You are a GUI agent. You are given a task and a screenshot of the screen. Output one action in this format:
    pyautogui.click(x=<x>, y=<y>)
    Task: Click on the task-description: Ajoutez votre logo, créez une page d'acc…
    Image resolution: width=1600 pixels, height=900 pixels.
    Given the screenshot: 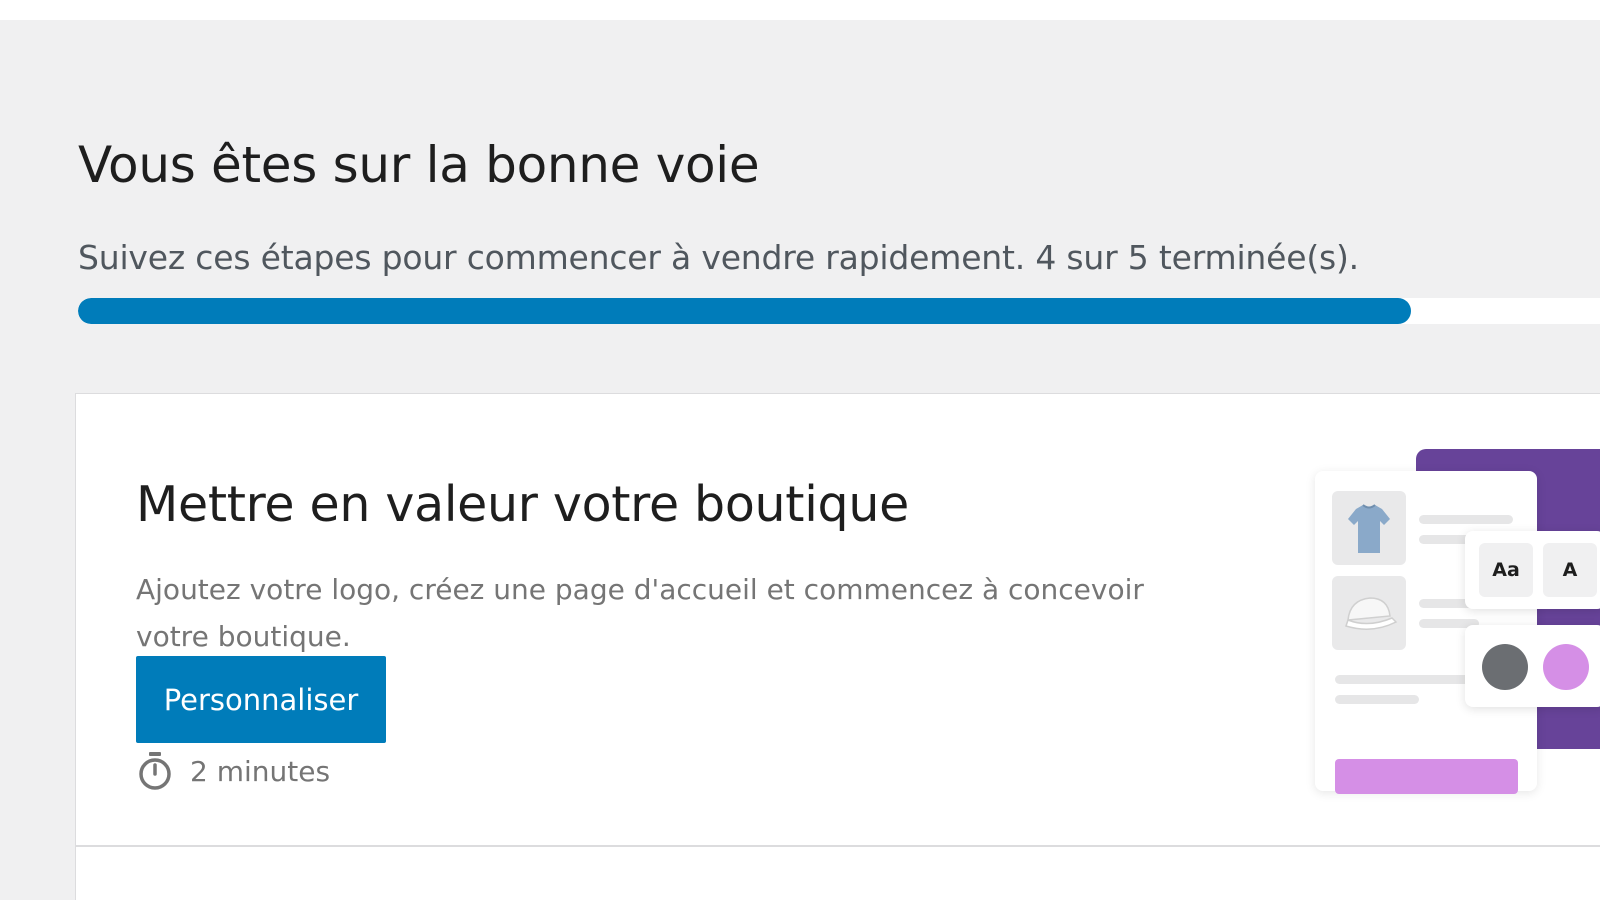 What is the action you would take?
    pyautogui.click(x=640, y=613)
    